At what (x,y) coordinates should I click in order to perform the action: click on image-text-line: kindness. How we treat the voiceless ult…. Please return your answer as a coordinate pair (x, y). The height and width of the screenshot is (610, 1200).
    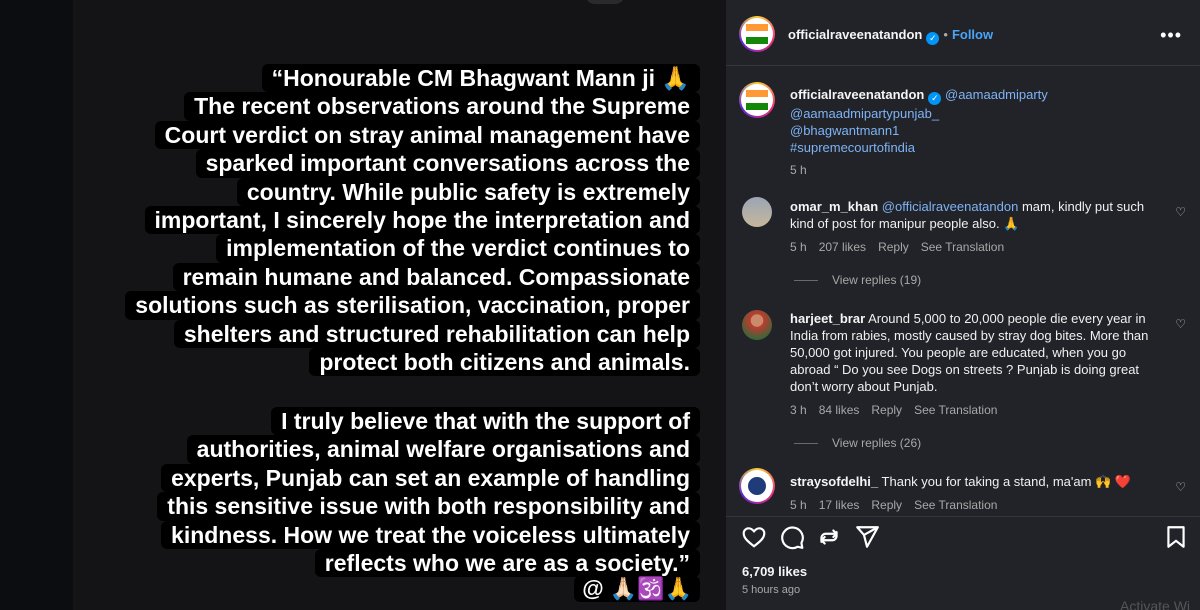
    Looking at the image, I should click on (430, 535).